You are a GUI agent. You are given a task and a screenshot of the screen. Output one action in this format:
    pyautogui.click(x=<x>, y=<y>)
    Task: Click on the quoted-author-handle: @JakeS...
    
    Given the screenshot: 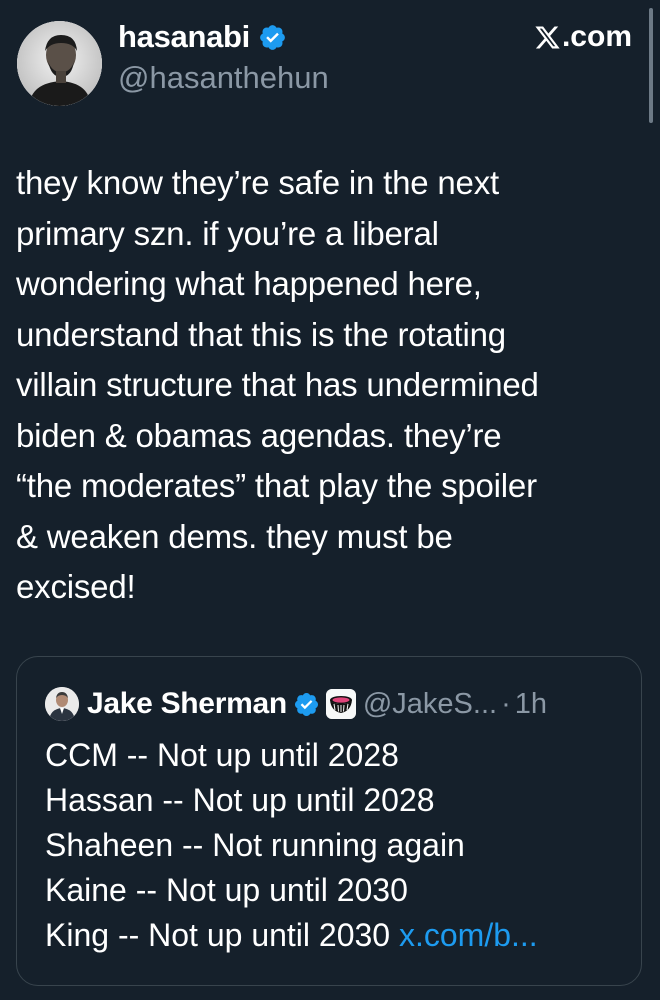 What is the action you would take?
    pyautogui.click(x=430, y=704)
    